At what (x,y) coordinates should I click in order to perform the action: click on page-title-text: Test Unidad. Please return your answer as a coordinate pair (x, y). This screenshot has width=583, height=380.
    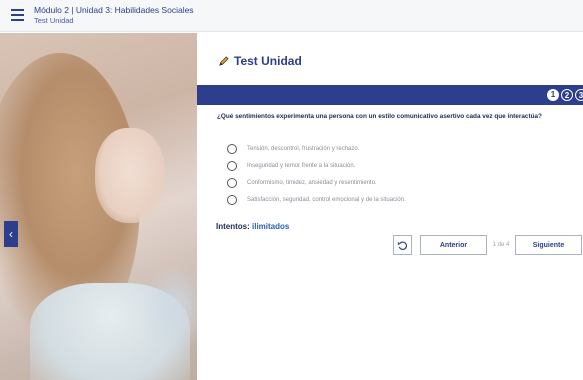
    Looking at the image, I should click on (268, 61).